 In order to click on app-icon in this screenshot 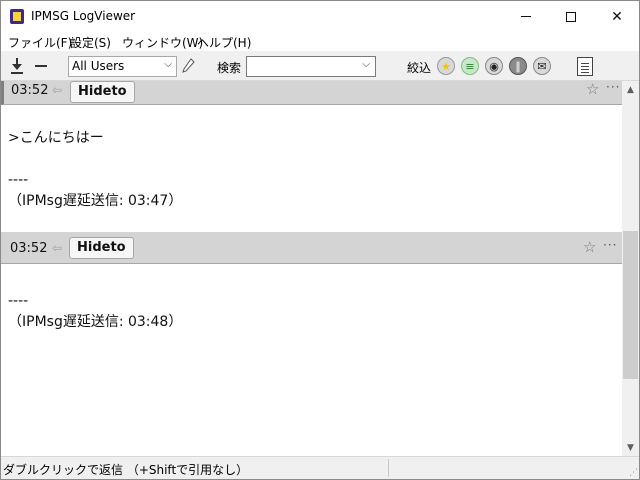, I will do `click(17, 16)`.